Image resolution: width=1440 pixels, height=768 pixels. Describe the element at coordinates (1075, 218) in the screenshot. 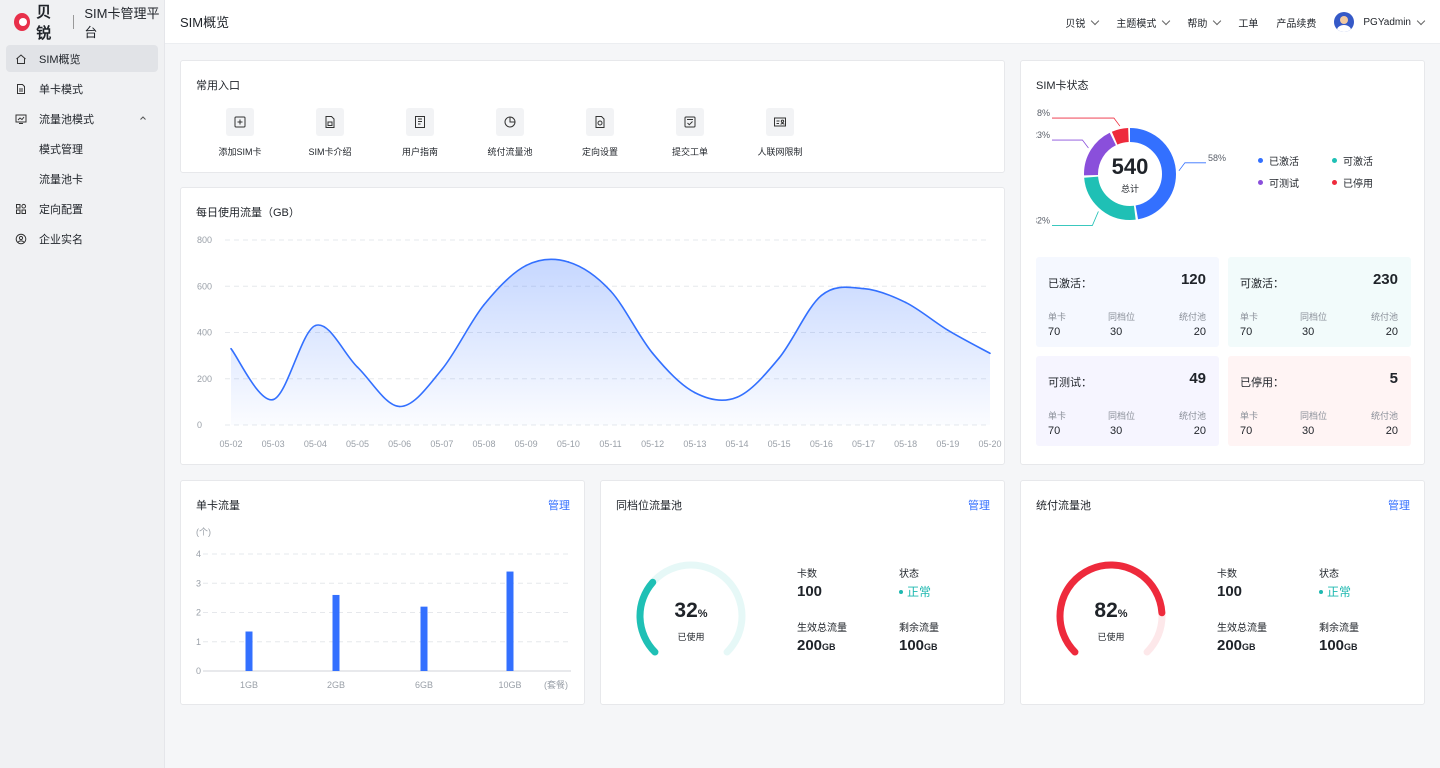

I see `donut-leader-line` at that location.